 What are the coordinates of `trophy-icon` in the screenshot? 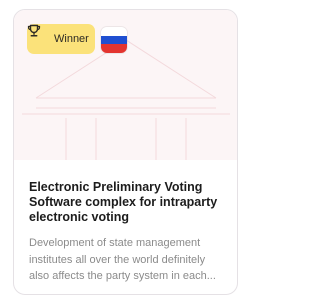 It's located at (38, 35).